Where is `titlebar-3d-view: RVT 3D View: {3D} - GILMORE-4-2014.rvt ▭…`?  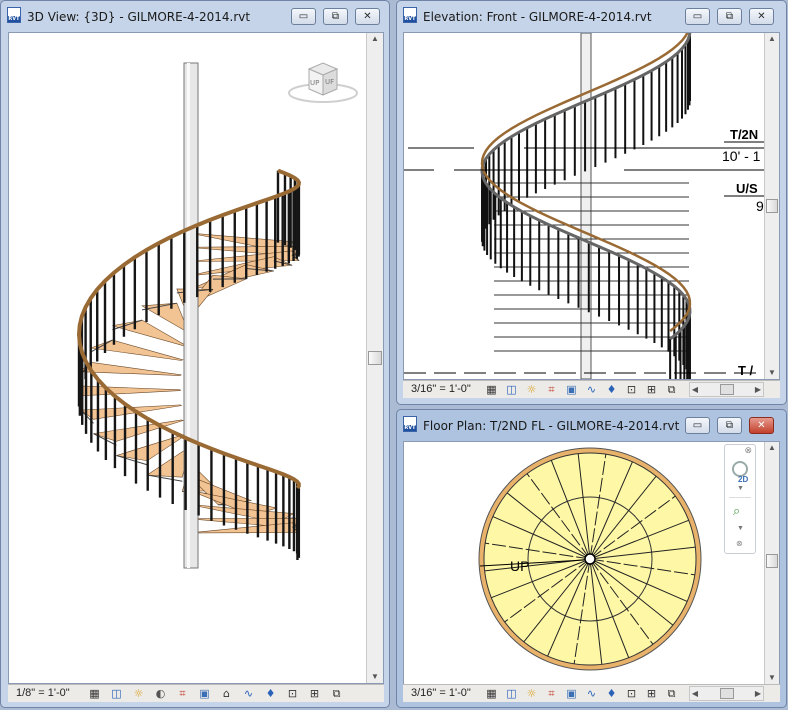 titlebar-3d-view: RVT 3D View: {3D} - GILMORE-4-2014.rvt ▭… is located at coordinates (195, 16).